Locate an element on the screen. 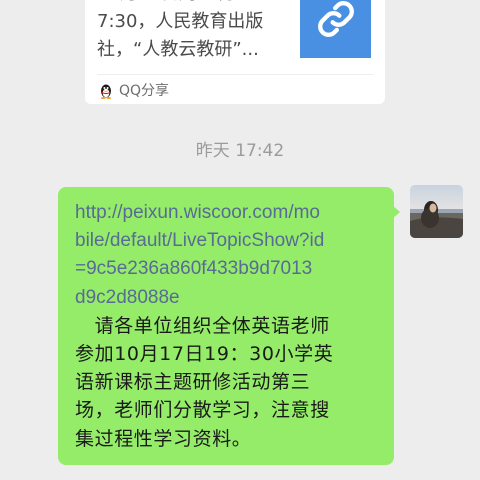  link-icon is located at coordinates (335, 19).